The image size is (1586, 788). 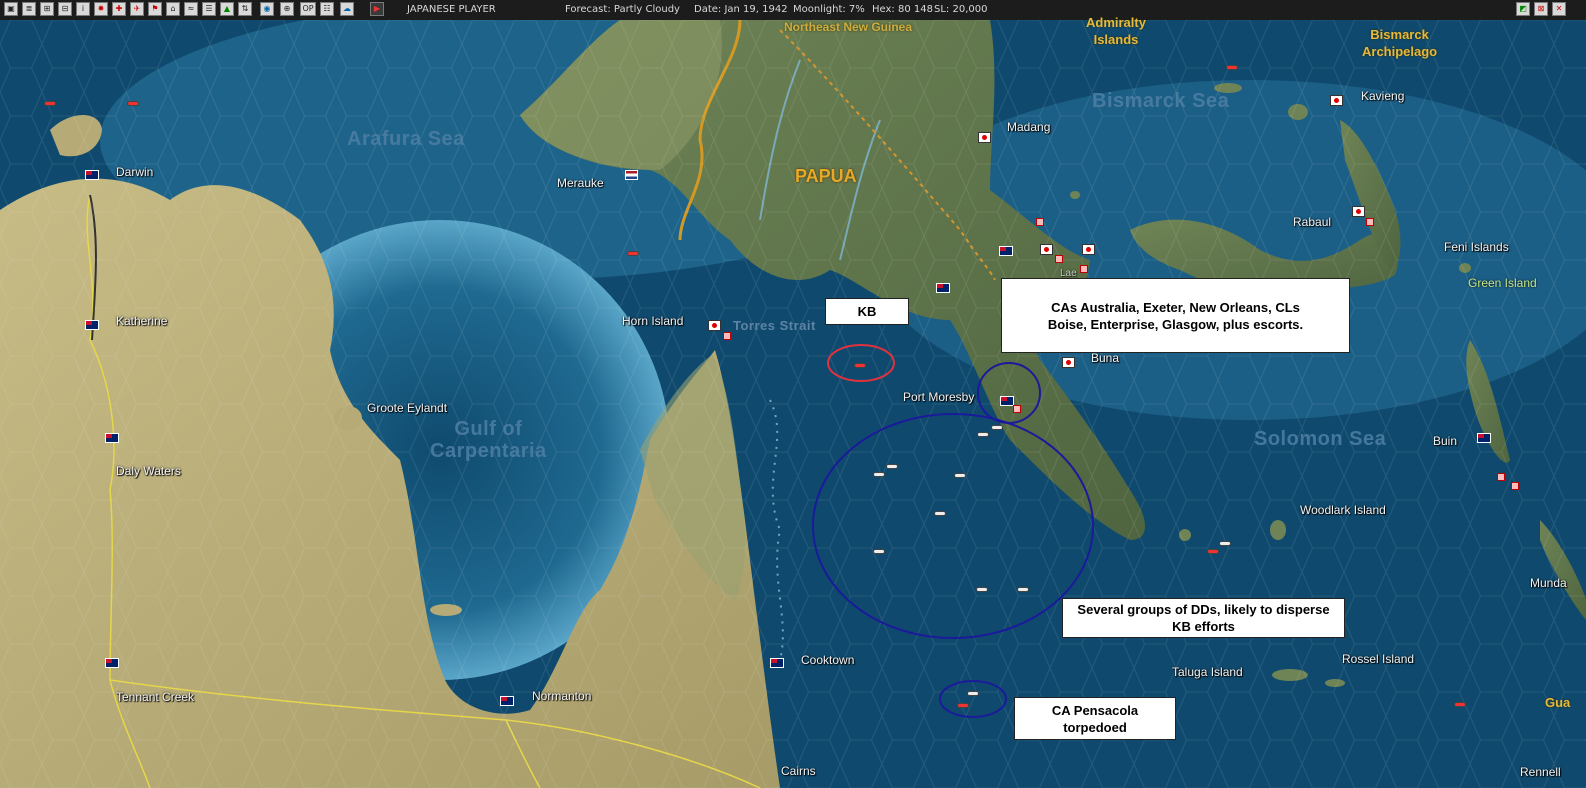 I want to click on restore-icon: ⊠, so click(x=1541, y=9).